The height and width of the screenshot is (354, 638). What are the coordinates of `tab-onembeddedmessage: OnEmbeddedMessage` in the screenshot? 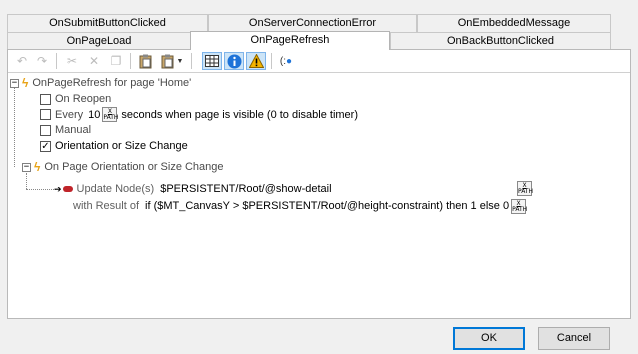 It's located at (514, 23).